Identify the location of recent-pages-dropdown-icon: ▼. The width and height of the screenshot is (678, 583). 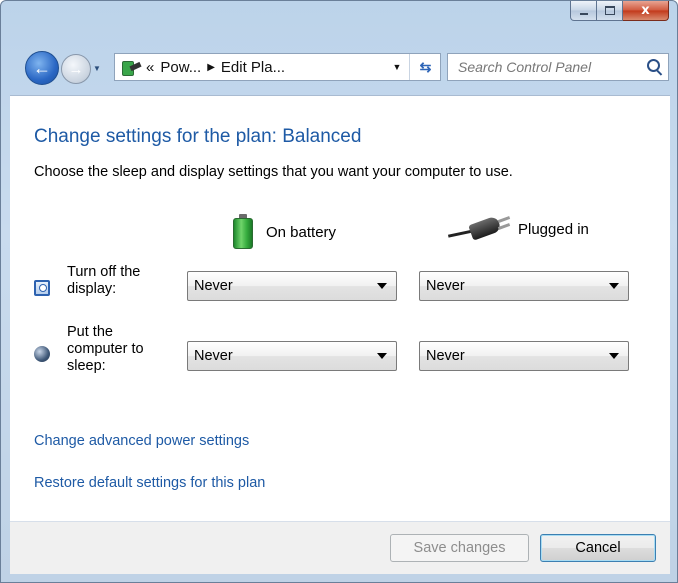
(97, 68).